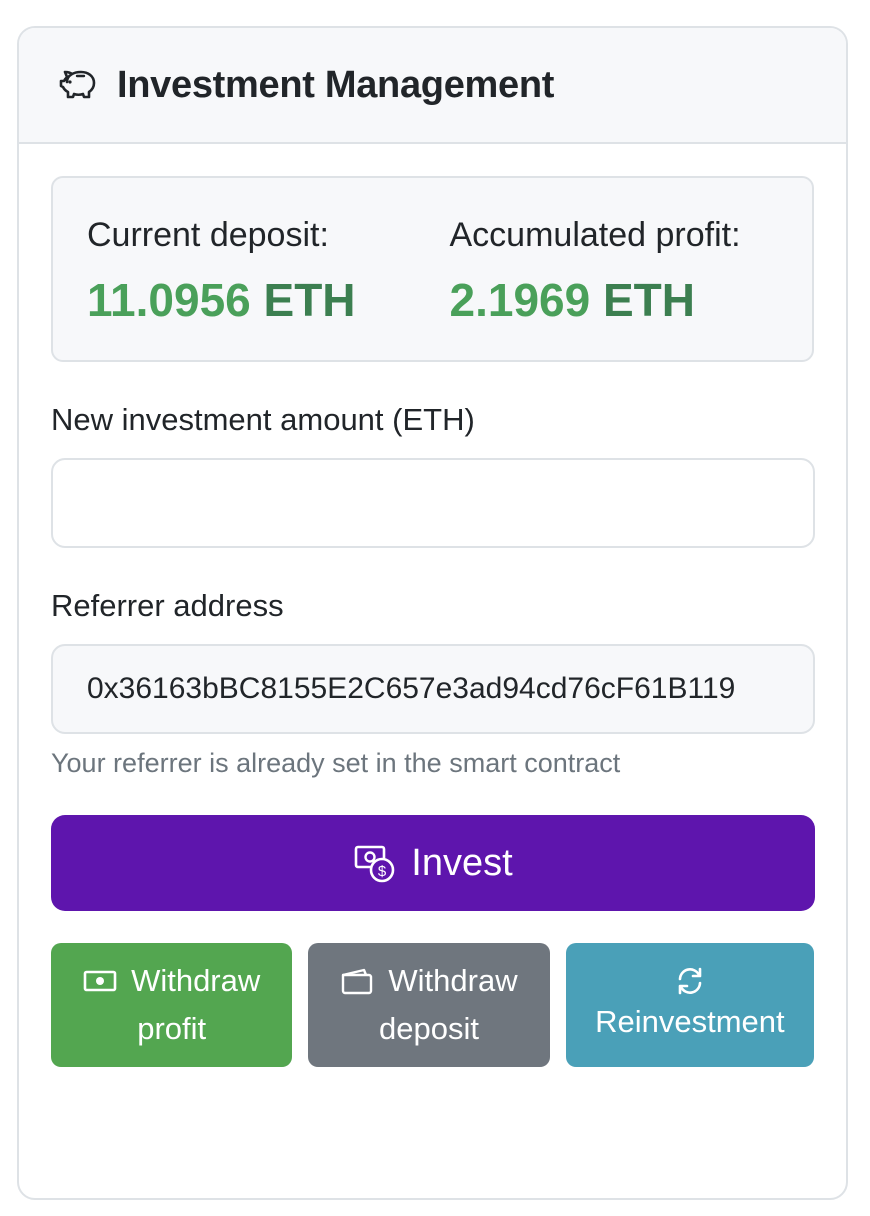 The image size is (870, 1216). Describe the element at coordinates (690, 1021) in the screenshot. I see `reinvestment-label: Reinvestment` at that location.